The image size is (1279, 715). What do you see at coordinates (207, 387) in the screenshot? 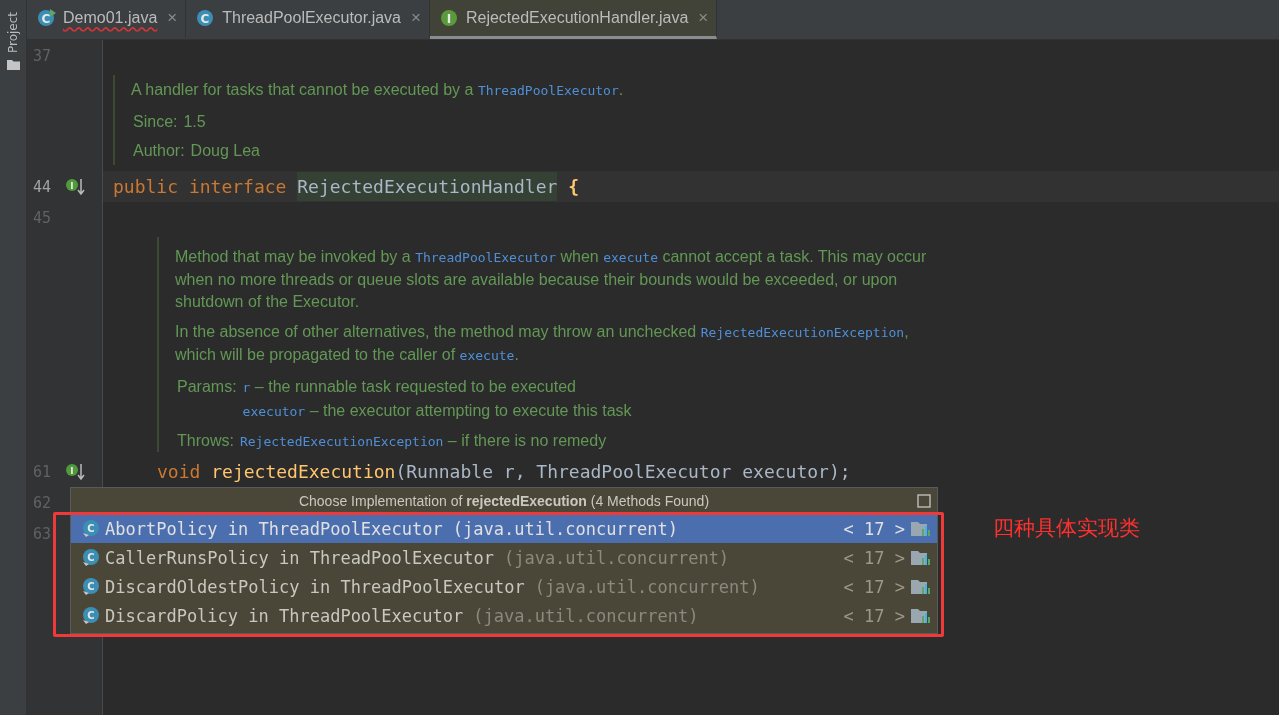
I see `doc-tag-label: Params:` at bounding box center [207, 387].